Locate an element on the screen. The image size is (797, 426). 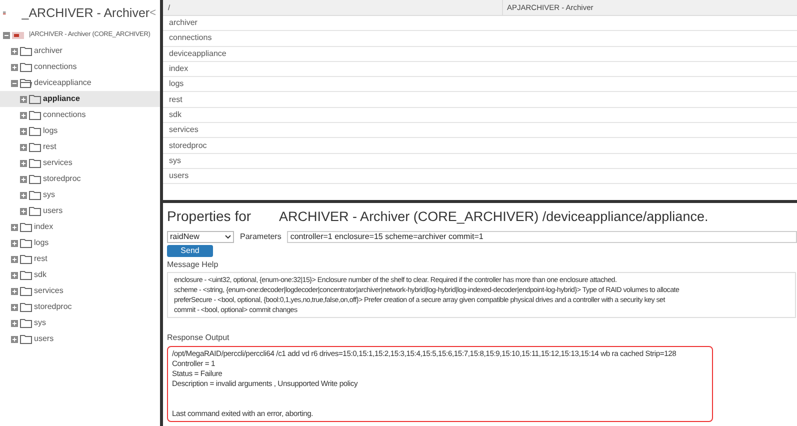
properties-title: ARCHIVER - Archiver (CORE_ARCHIVER) /deviceappliance/appliance. is located at coordinates (493, 217).